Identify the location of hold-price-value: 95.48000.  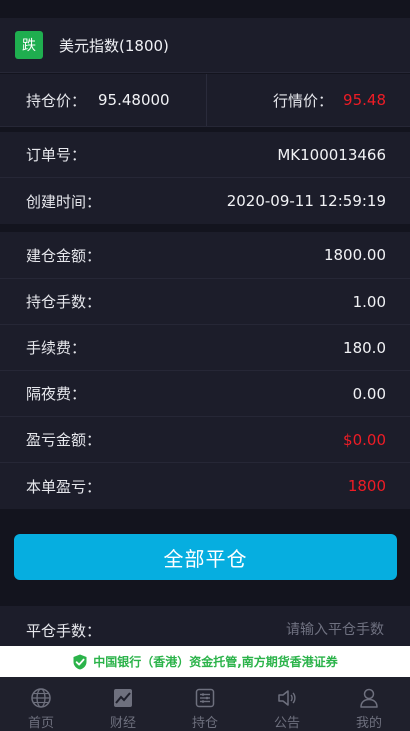
(134, 100).